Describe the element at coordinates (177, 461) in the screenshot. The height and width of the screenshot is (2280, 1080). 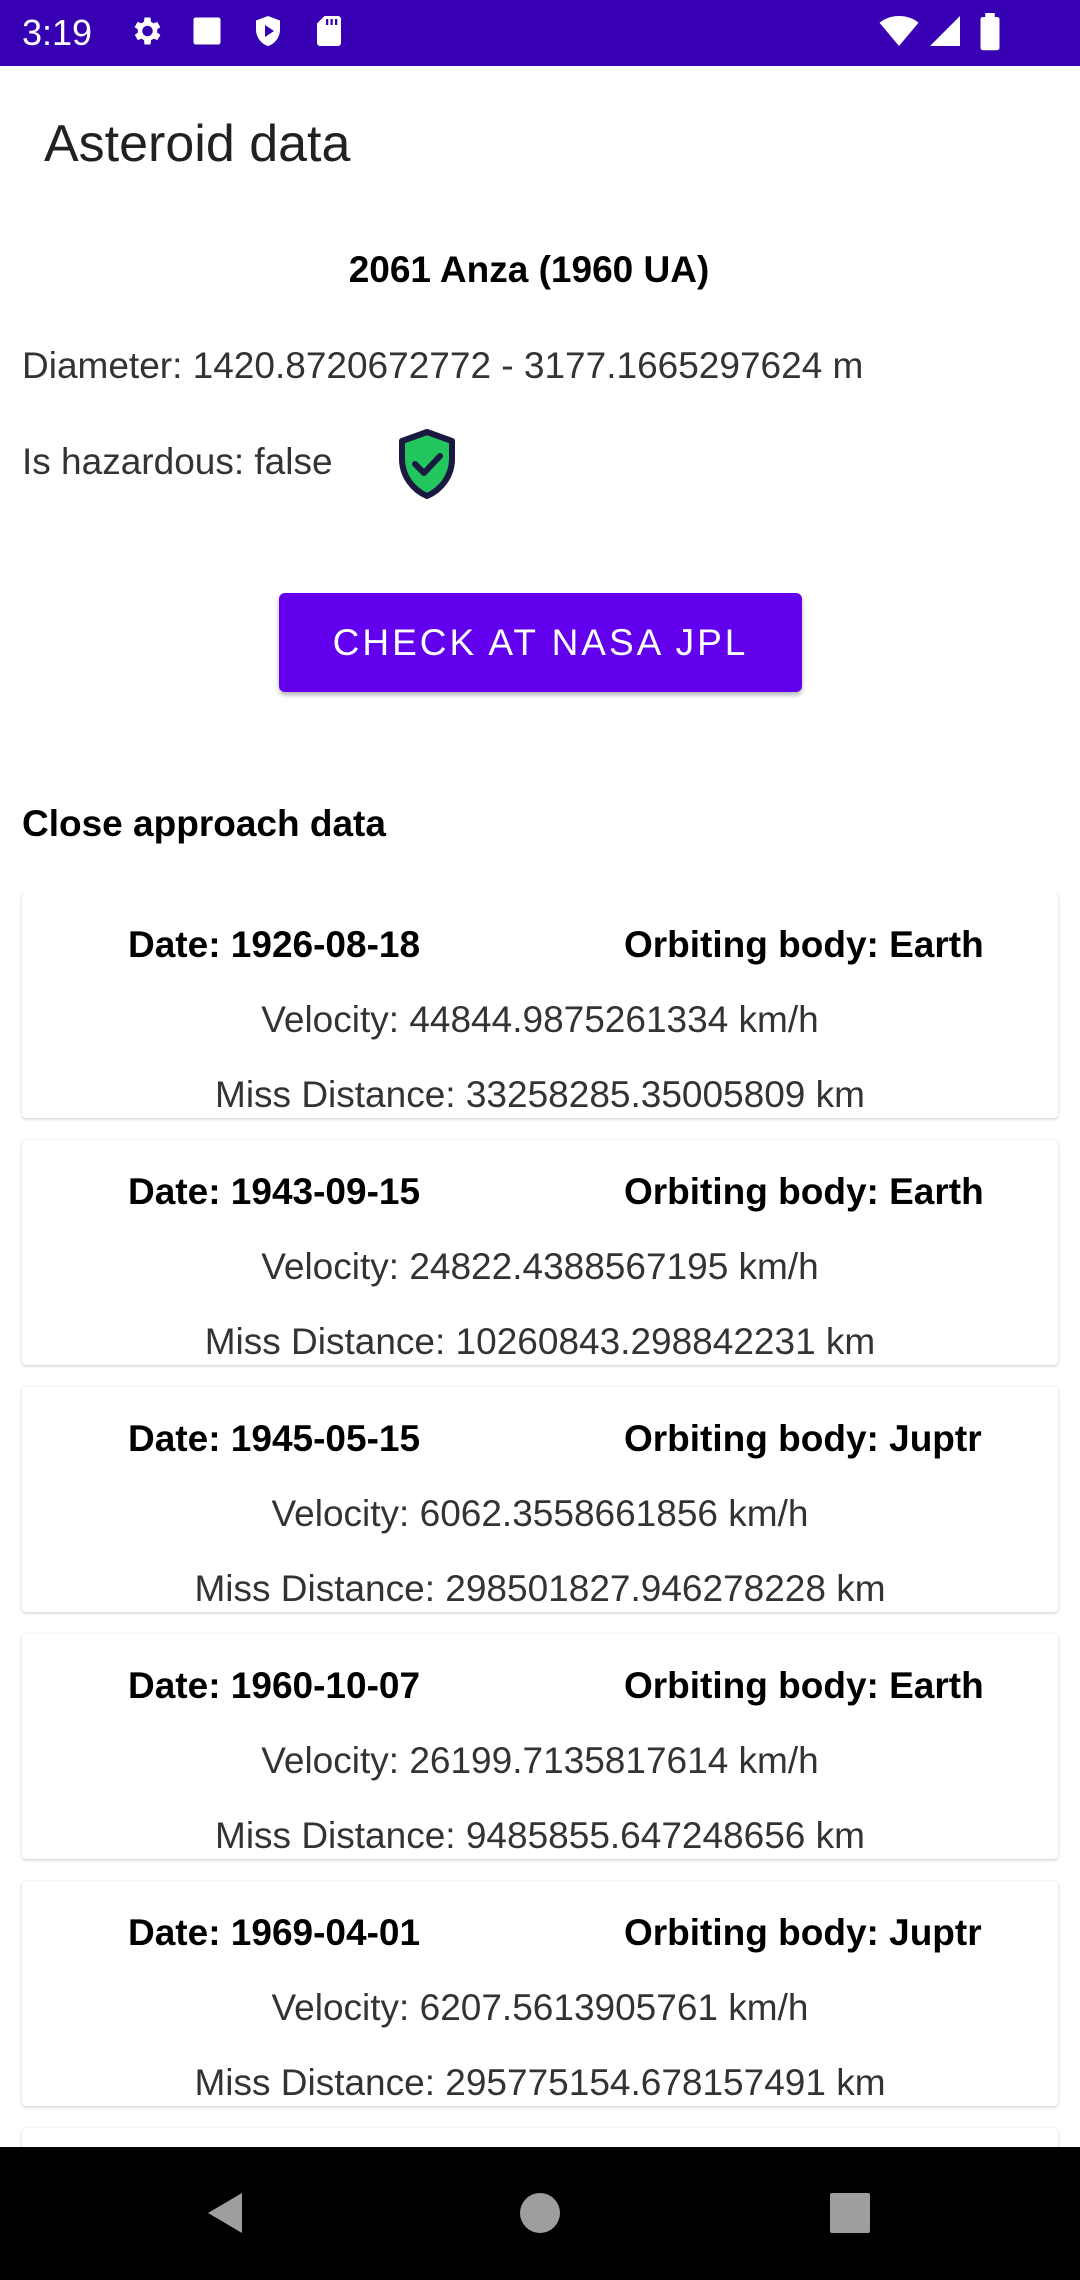
I see `hazardous-text: Is hazardous: false` at that location.